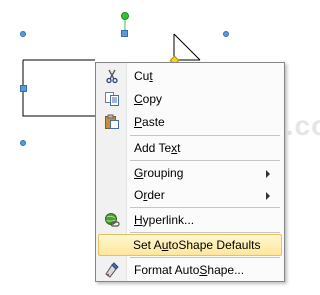 This screenshot has width=320, height=295. What do you see at coordinates (112, 99) in the screenshot?
I see `copy-icon` at bounding box center [112, 99].